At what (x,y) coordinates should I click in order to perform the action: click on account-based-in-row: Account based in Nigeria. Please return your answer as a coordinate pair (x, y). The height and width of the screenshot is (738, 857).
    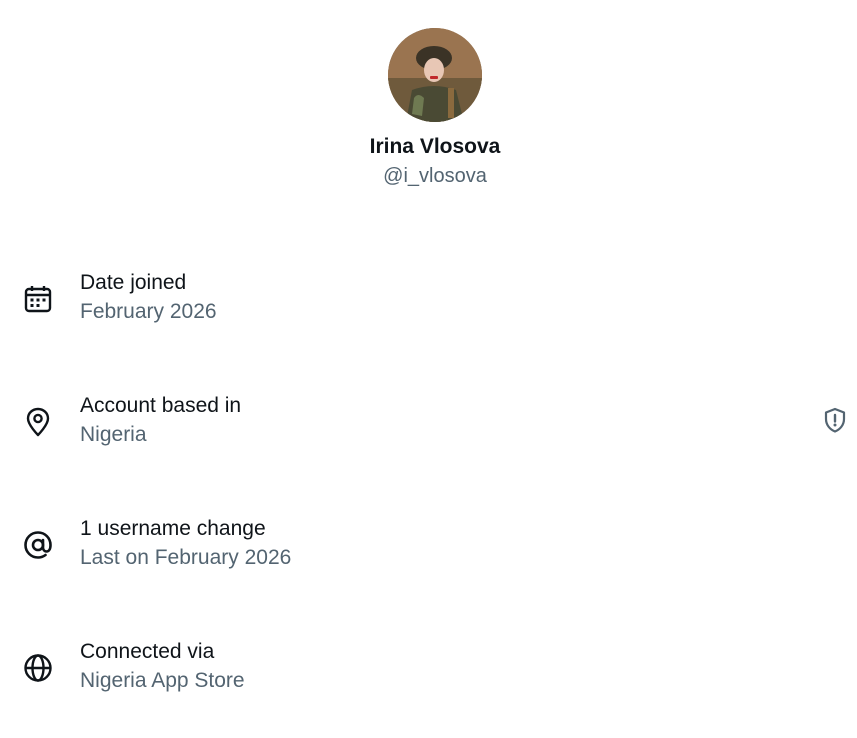
    Looking at the image, I should click on (428, 422).